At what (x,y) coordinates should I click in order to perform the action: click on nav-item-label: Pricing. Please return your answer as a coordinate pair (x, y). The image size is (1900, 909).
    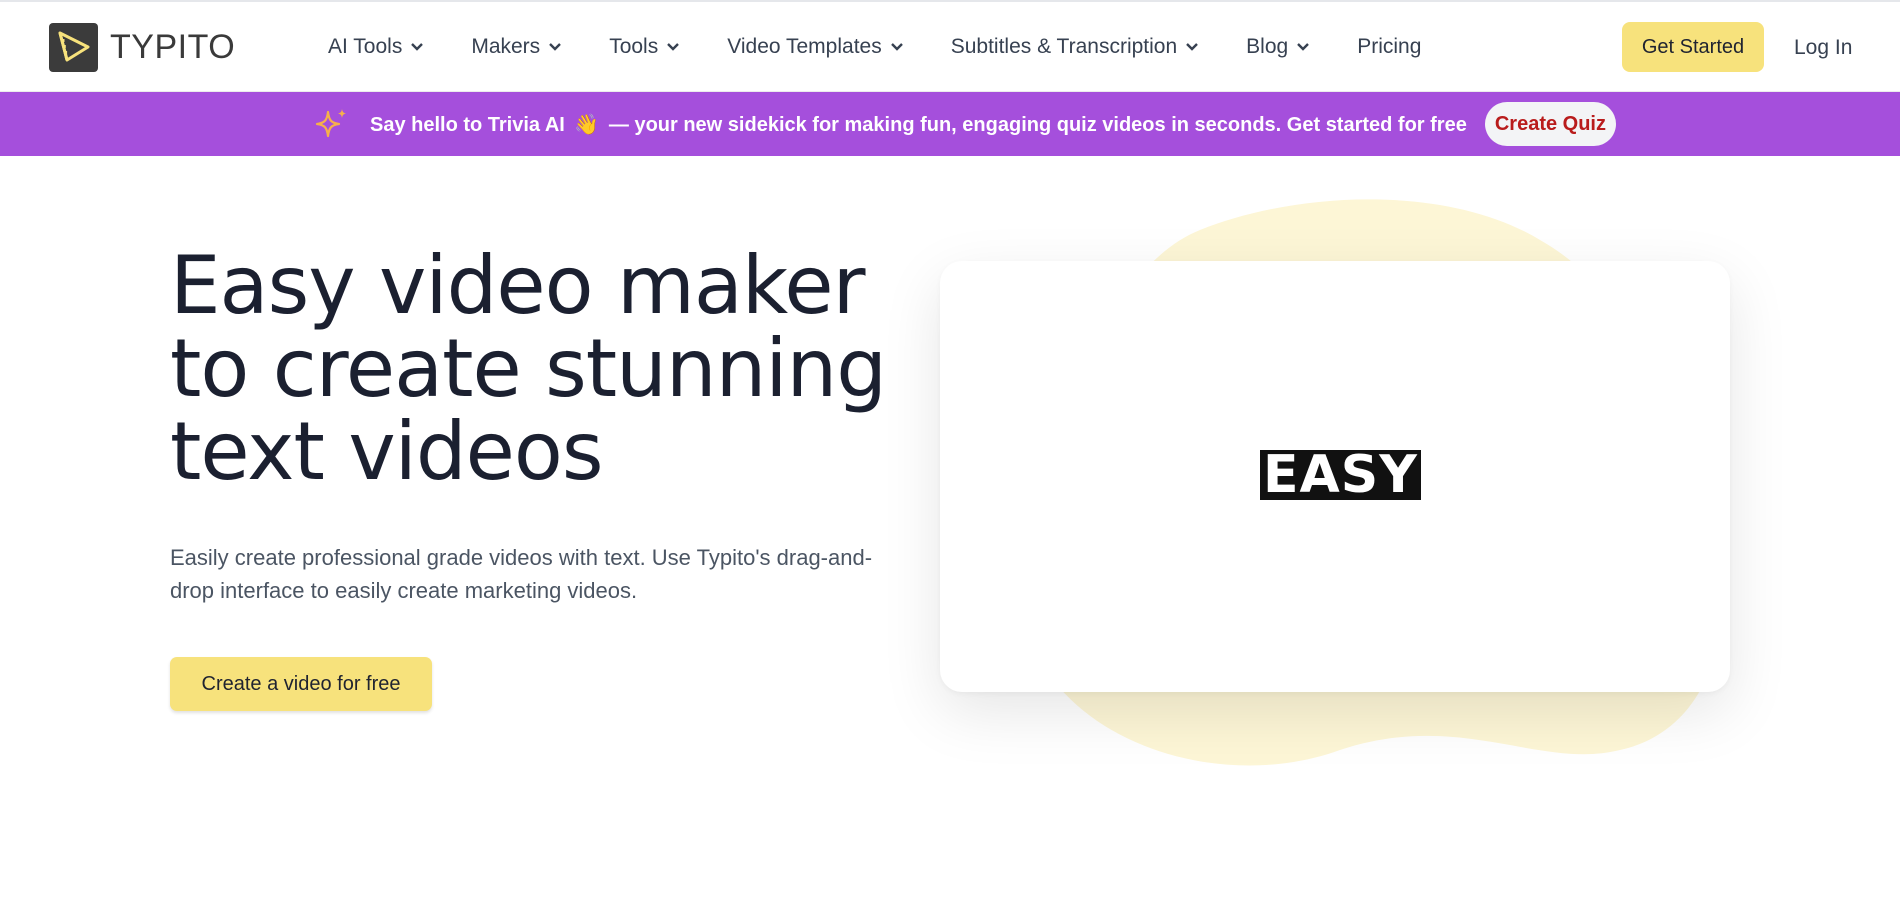
    Looking at the image, I should click on (1389, 46).